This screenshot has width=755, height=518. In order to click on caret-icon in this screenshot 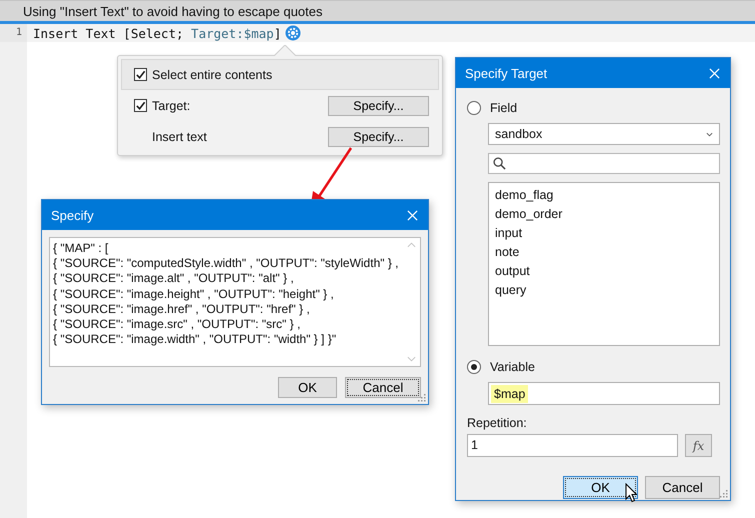, I will do `click(709, 134)`.